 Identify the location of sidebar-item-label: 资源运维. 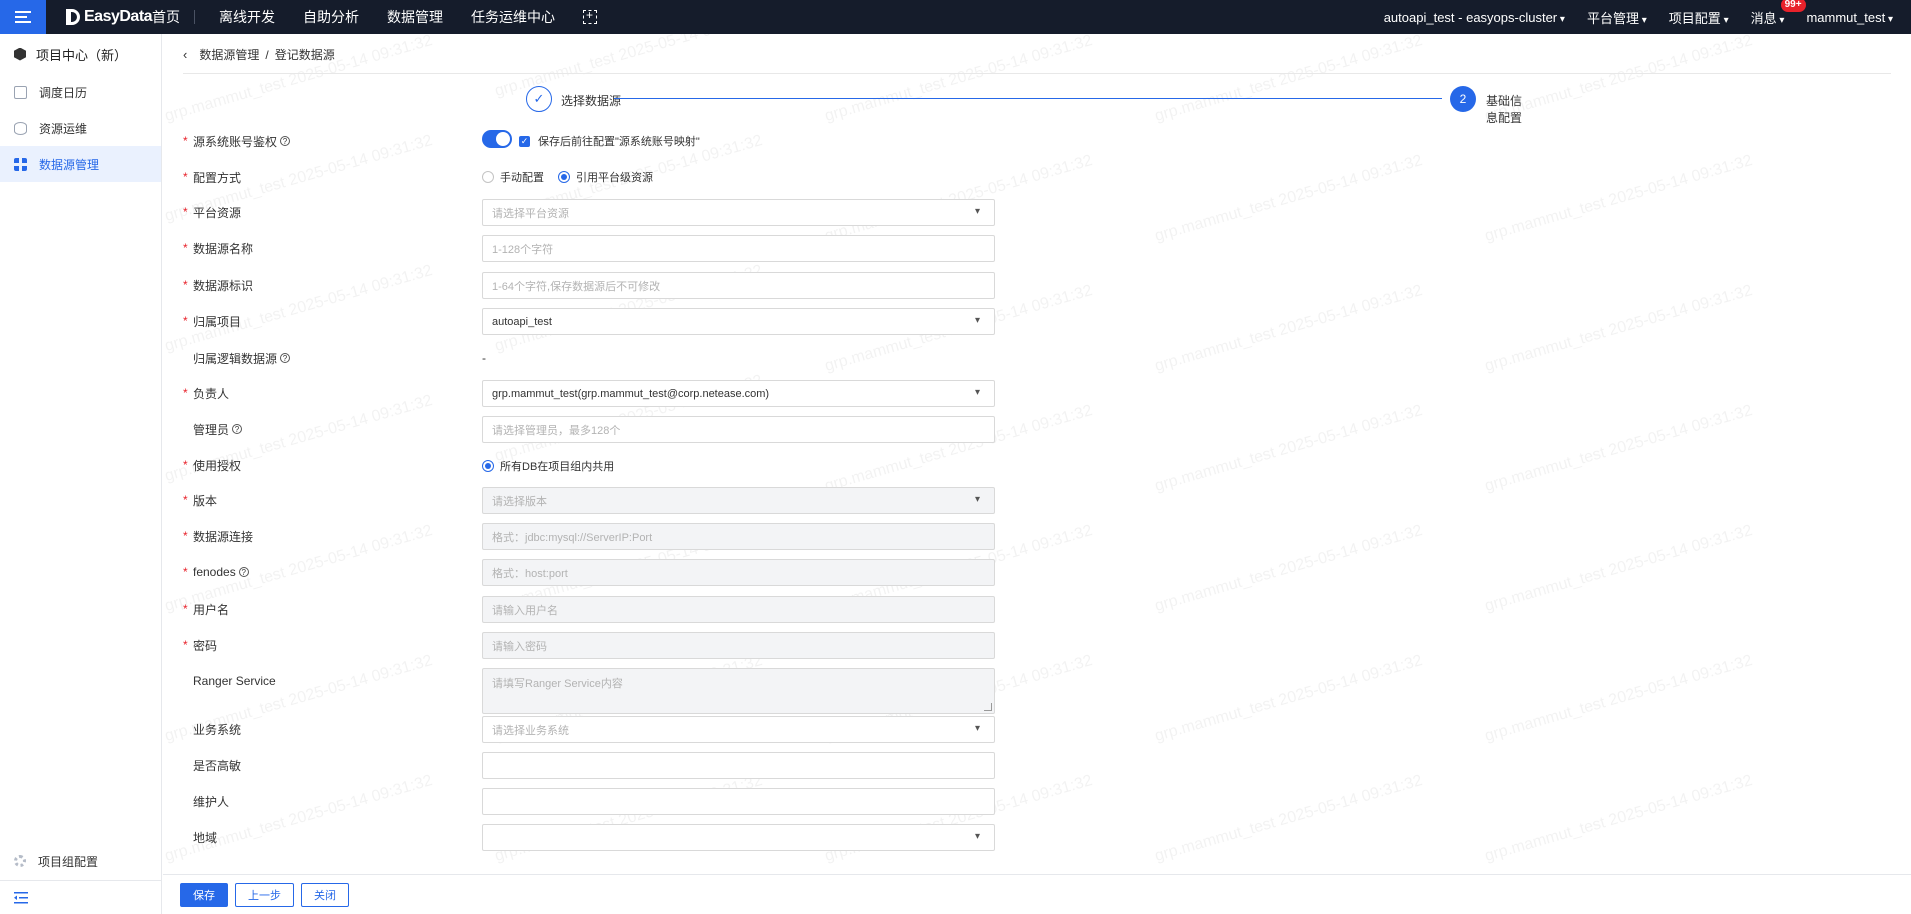
(63, 128).